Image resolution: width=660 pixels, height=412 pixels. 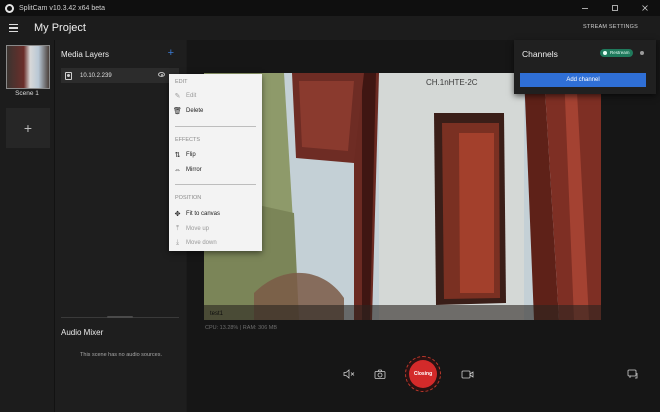 I want to click on add-scene-button: +, so click(x=28, y=128).